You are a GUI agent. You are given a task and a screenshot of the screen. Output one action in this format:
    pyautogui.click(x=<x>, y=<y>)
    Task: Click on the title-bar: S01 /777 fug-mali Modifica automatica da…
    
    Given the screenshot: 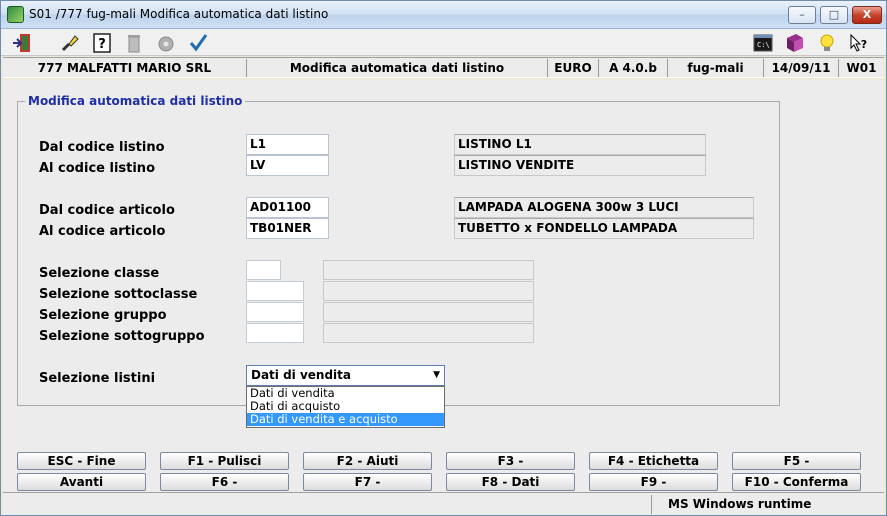 What is the action you would take?
    pyautogui.click(x=443, y=15)
    